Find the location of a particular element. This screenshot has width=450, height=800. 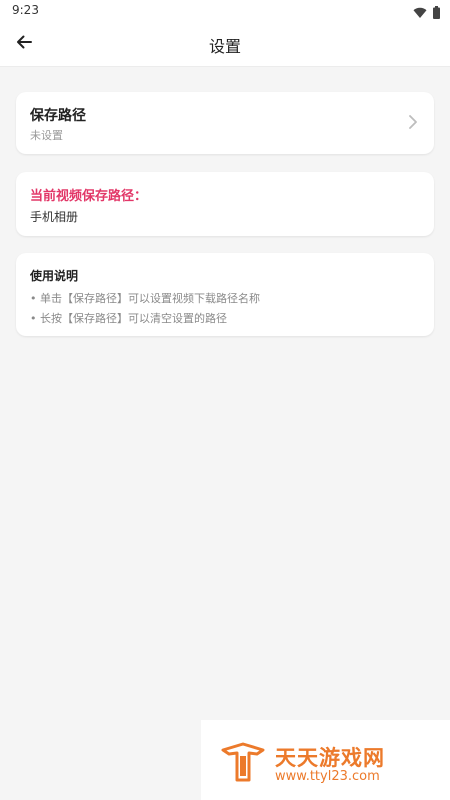

app-bar: 设置 is located at coordinates (225, 44).